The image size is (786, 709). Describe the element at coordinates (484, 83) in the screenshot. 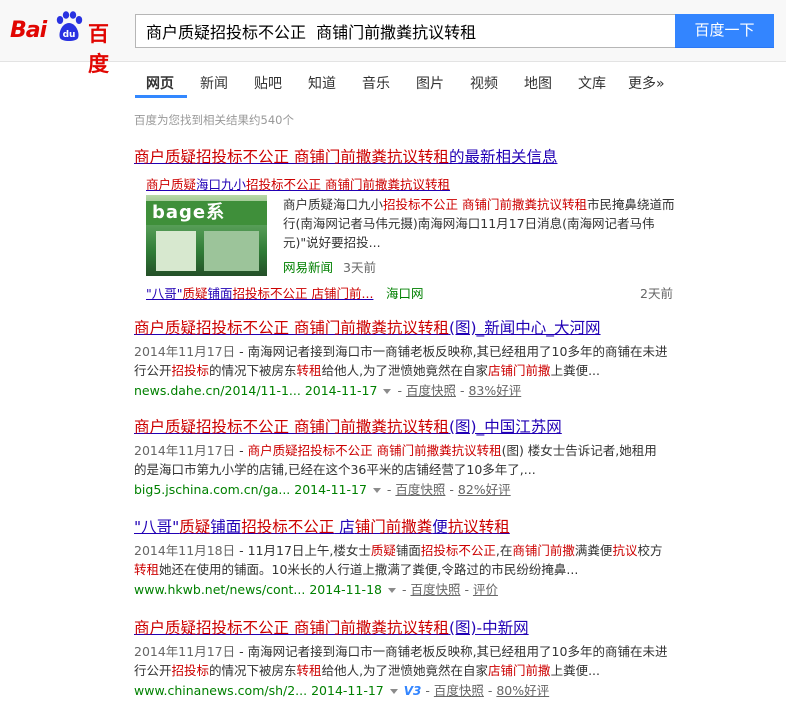

I see `tab-video: 视频` at that location.